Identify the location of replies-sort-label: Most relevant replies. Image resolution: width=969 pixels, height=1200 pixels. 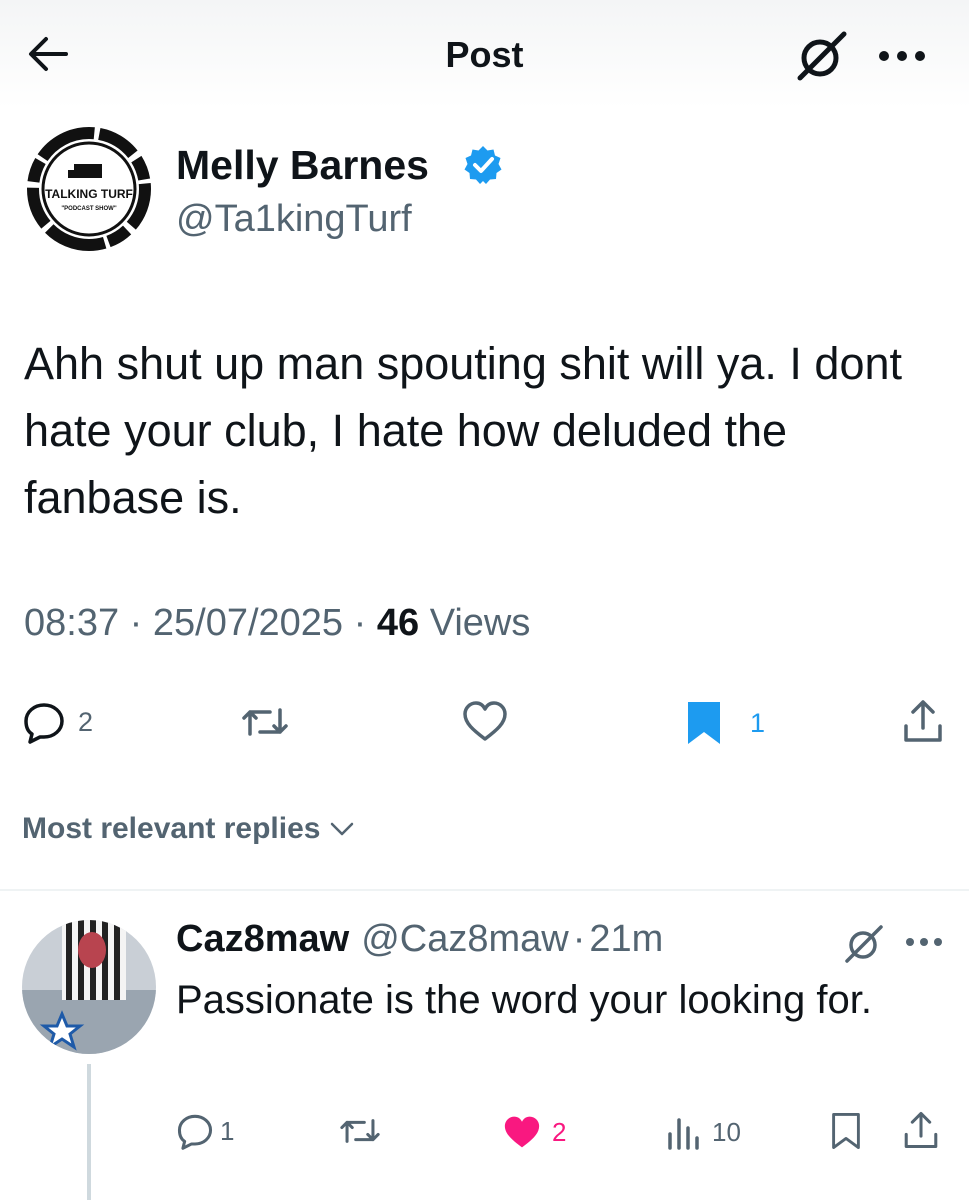
(171, 828).